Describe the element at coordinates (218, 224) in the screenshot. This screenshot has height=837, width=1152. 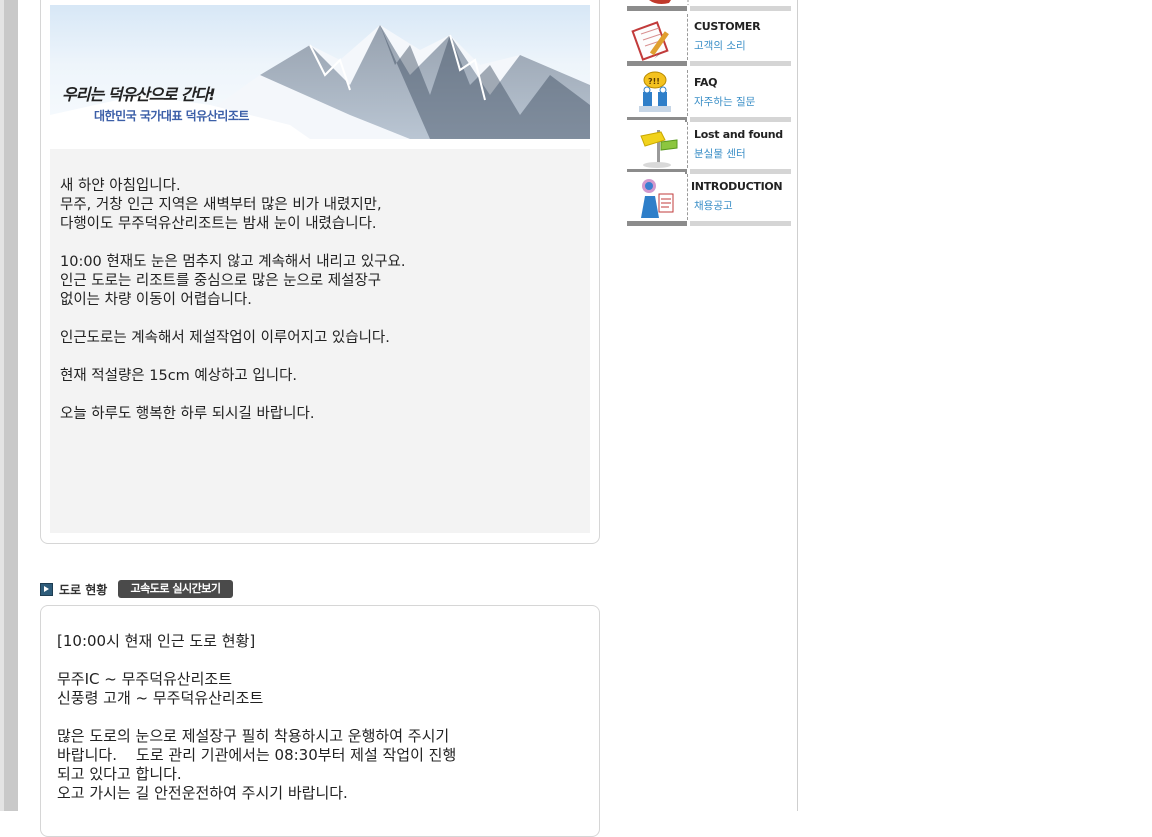
I see `text-line: 다행이도 무주덕유산리조트는 밤새 눈이 내렸습니다.` at that location.